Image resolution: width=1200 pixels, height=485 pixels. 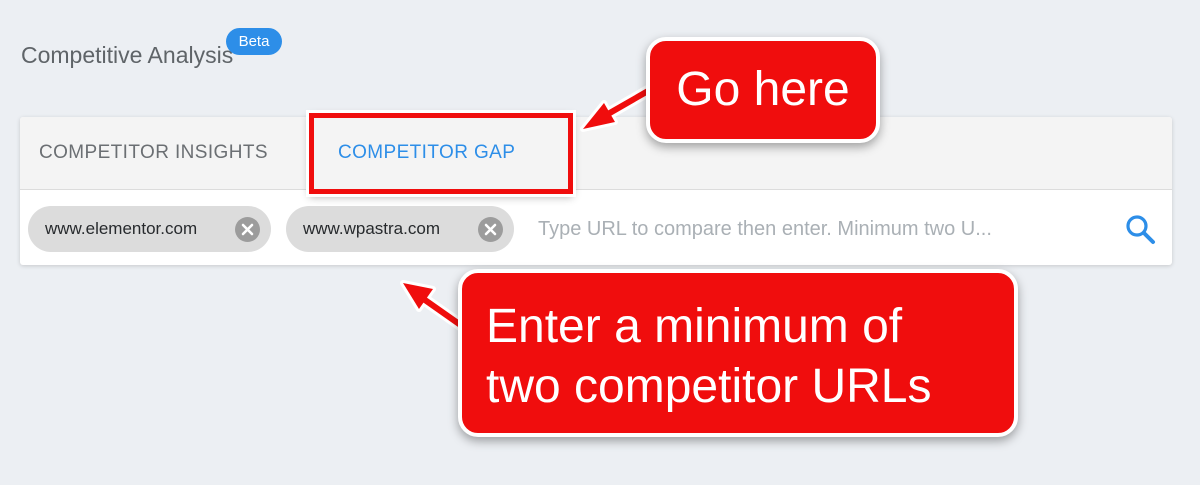 I want to click on callout-text-line: Enter a minimum of, so click(x=694, y=326).